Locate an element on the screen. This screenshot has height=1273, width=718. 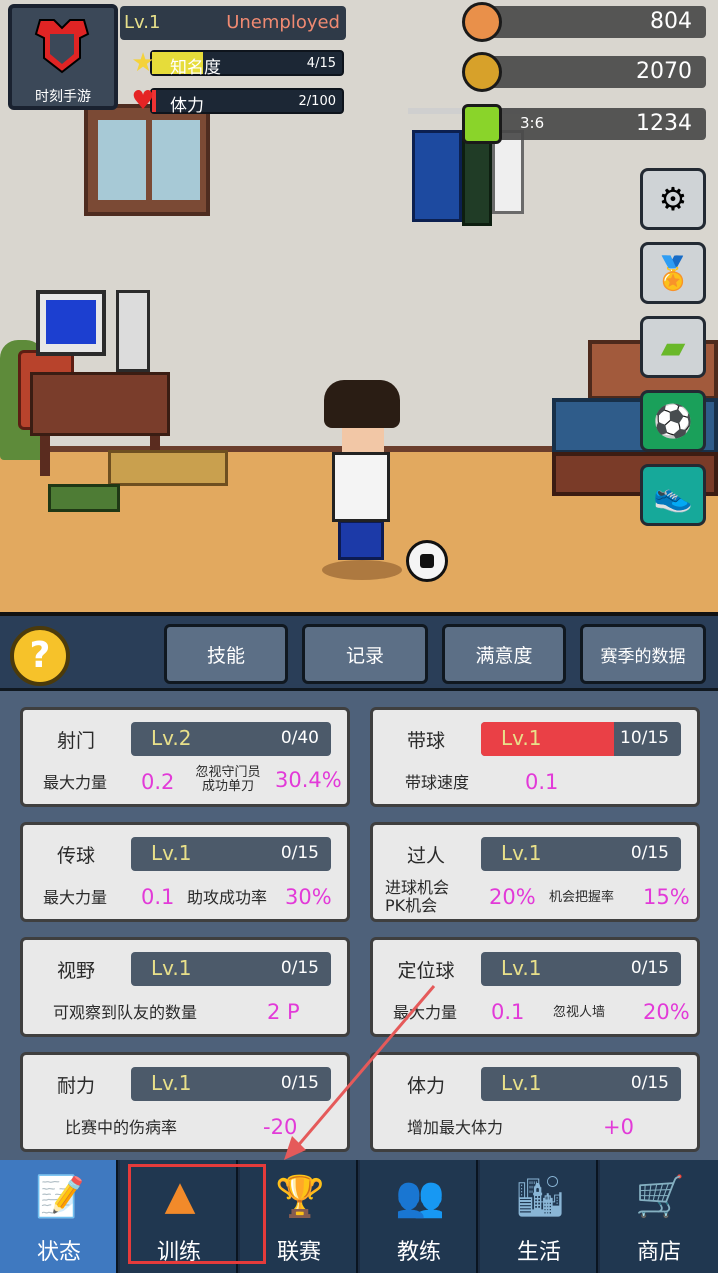
ticket-button: ▰ is located at coordinates (673, 347).